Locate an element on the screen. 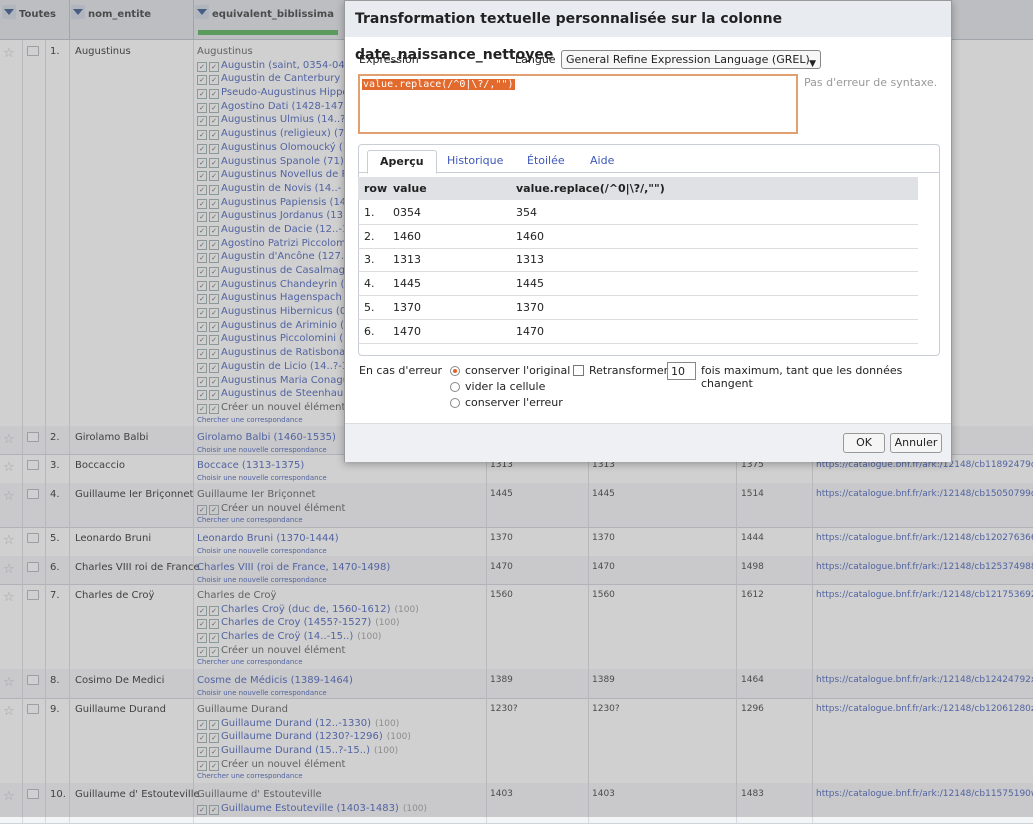 This screenshot has height=824, width=1033. retransform-times-input: 10 is located at coordinates (681, 371).